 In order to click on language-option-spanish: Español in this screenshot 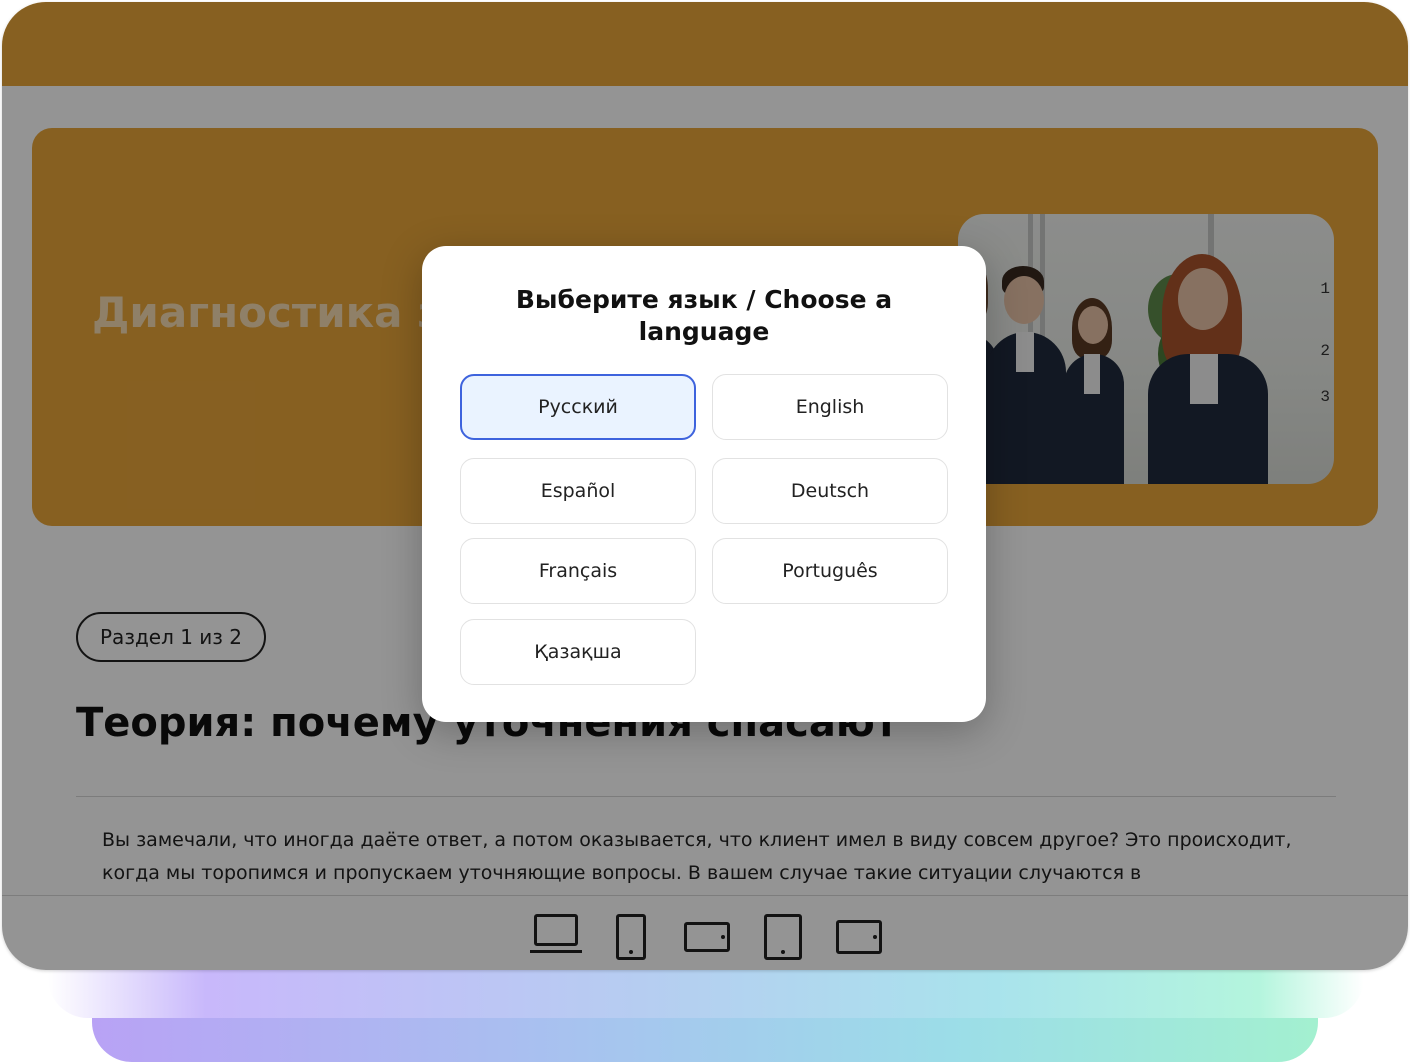, I will do `click(578, 491)`.